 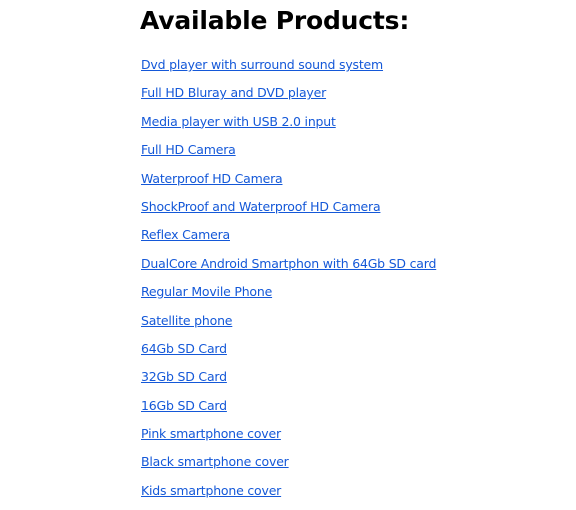 What do you see at coordinates (262, 64) in the screenshot?
I see `product-link: Dvd player with surround sound system` at bounding box center [262, 64].